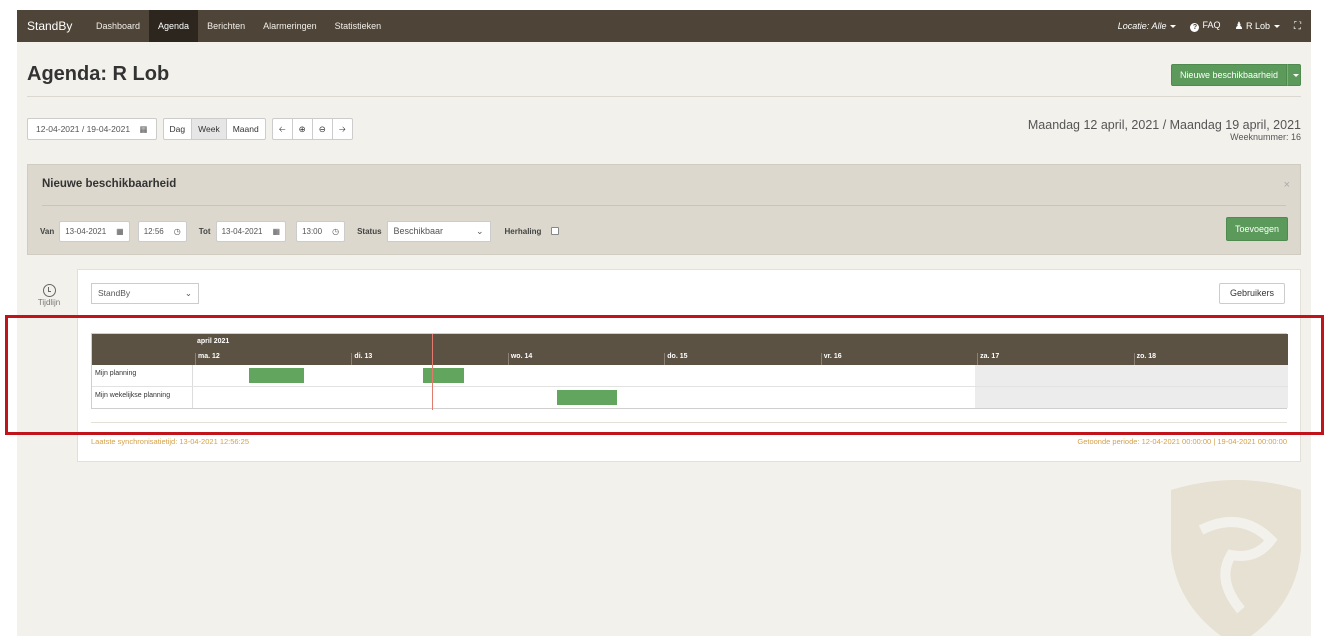 The height and width of the screenshot is (636, 1324). Describe the element at coordinates (1228, 75) in the screenshot. I see `new-availability-button: Nieuwe beschikbaarheid` at that location.